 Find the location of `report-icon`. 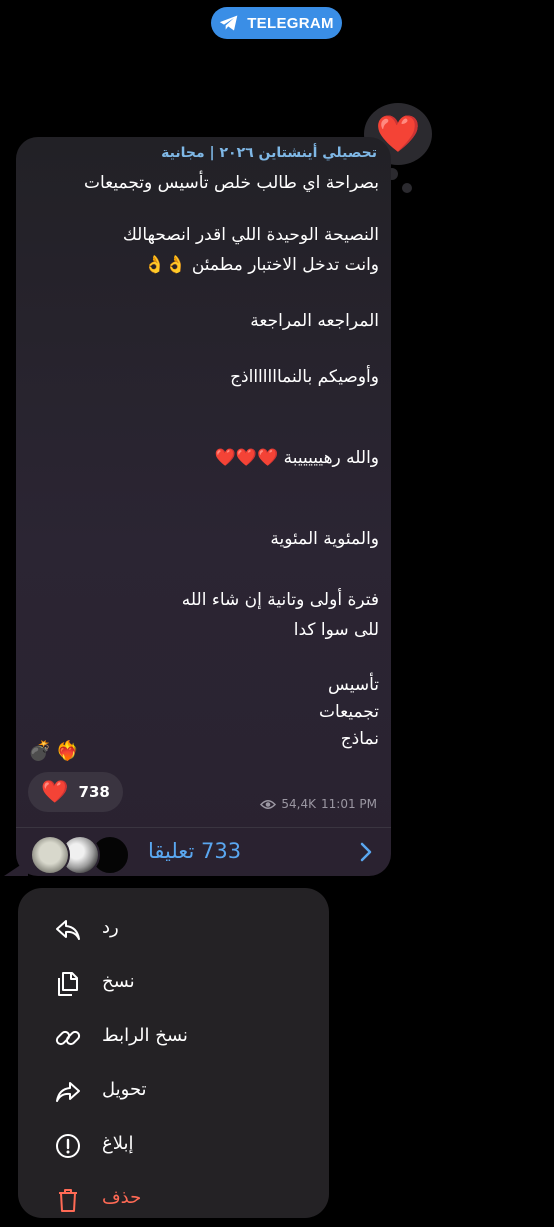

report-icon is located at coordinates (68, 1146).